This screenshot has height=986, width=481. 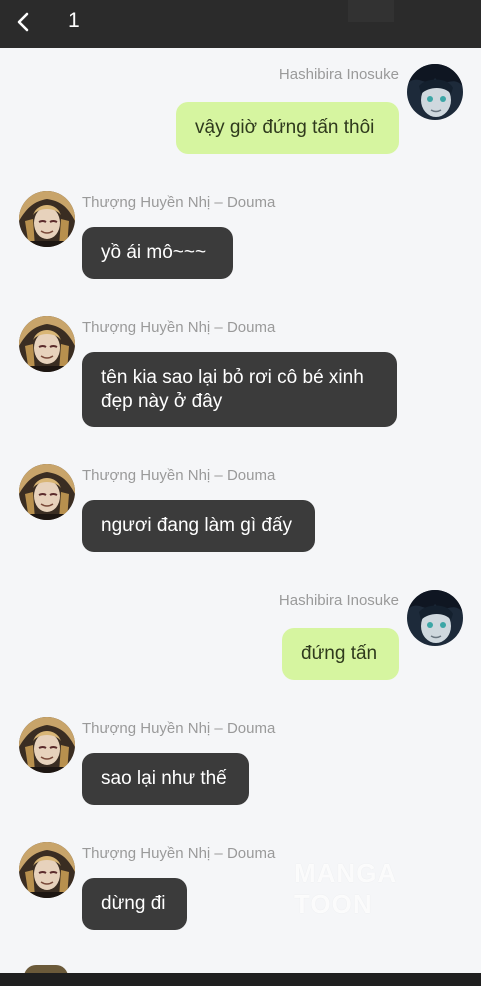 I want to click on message-bubble: dừng đi, so click(x=134, y=904).